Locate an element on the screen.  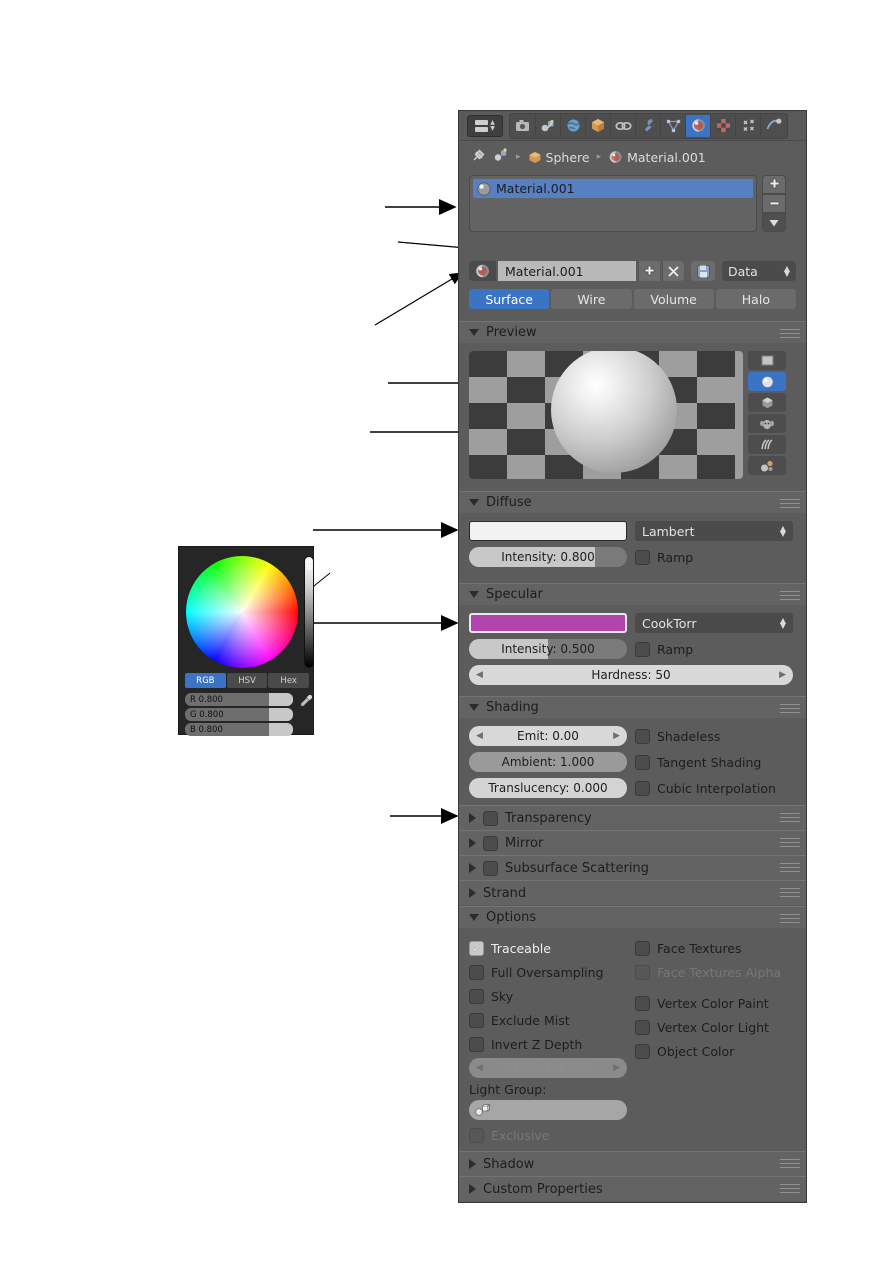
diffuse-shader-dropdown: Lambert ▲ ▼ is located at coordinates (714, 531).